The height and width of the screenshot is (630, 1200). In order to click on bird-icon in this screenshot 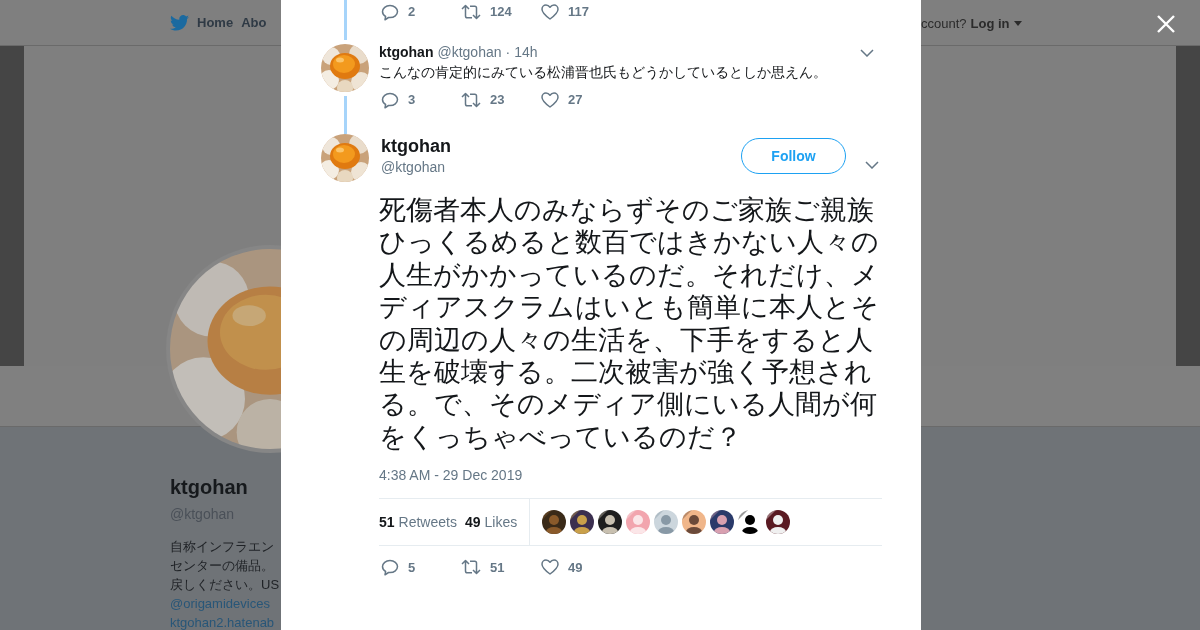, I will do `click(179, 22)`.